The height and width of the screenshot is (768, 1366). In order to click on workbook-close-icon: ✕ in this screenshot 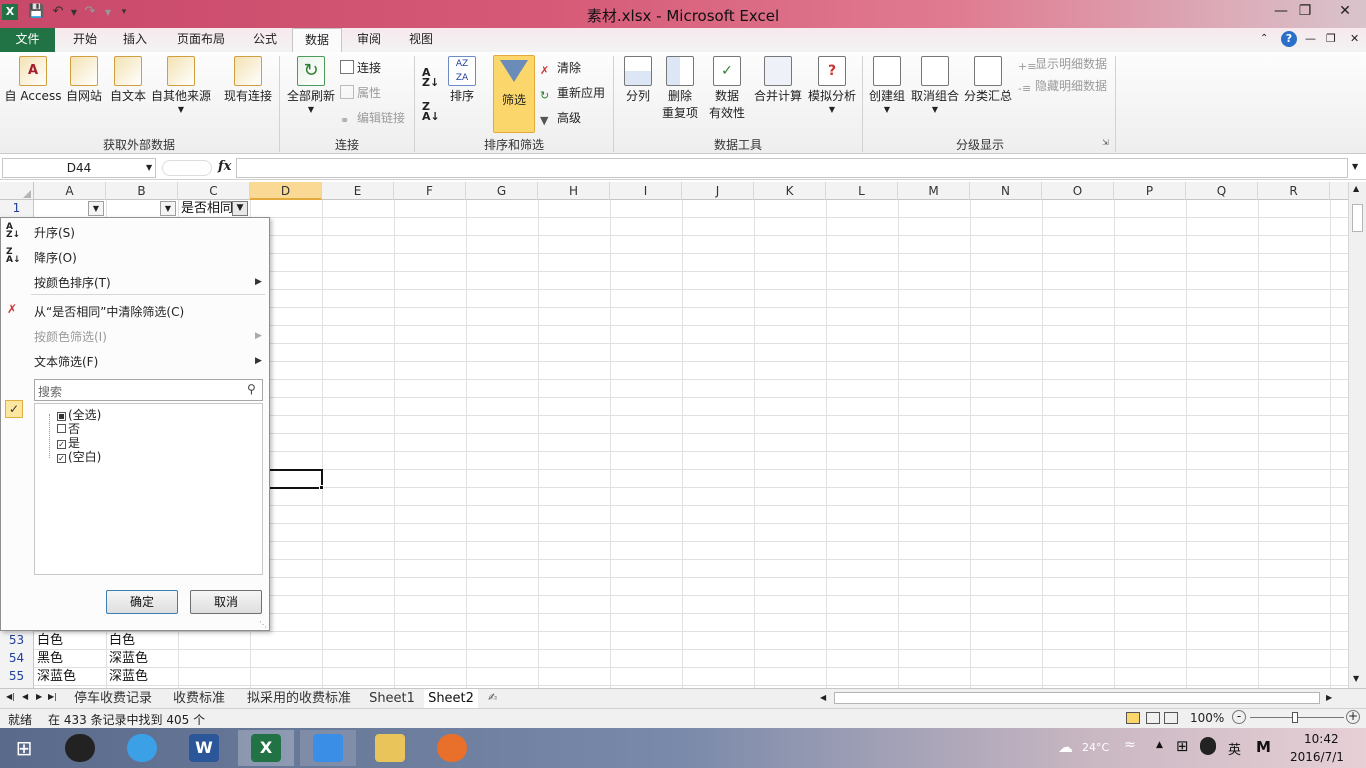, I will do `click(1354, 38)`.